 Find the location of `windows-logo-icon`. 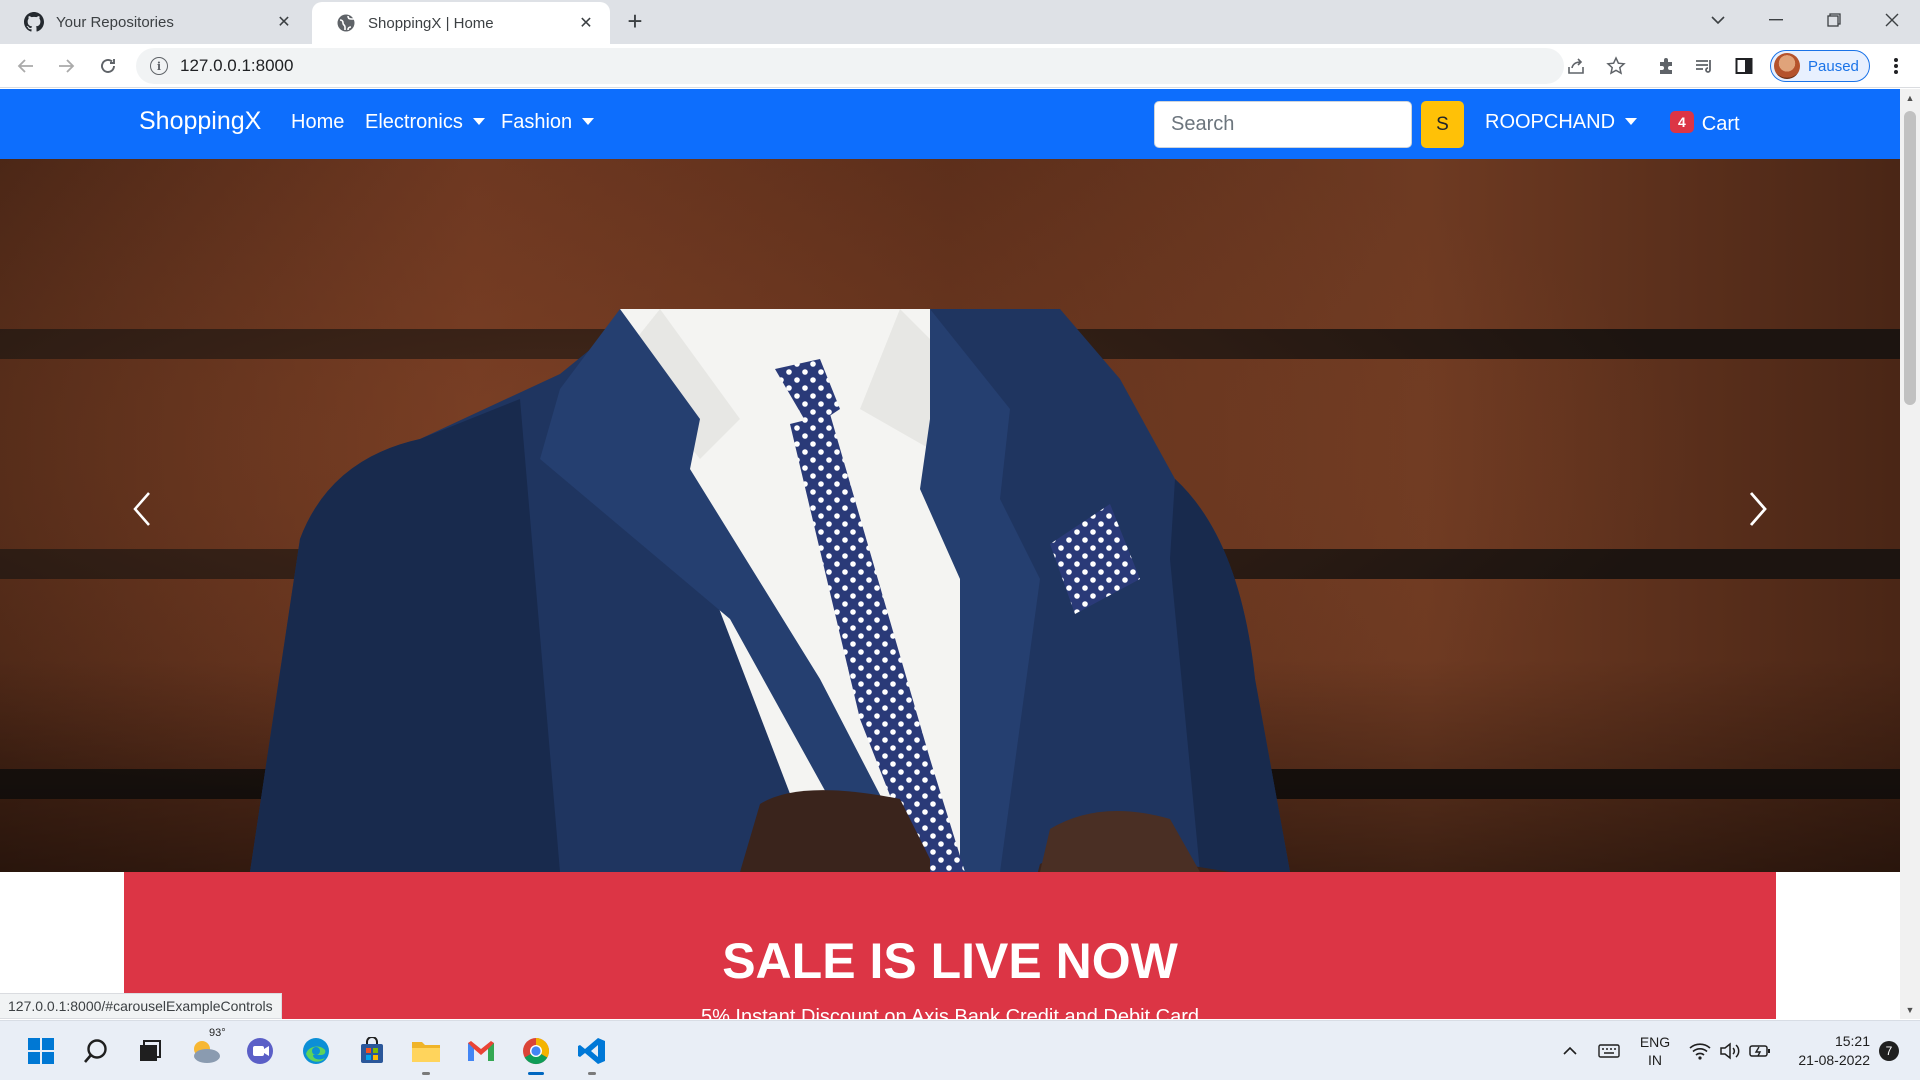

windows-logo-icon is located at coordinates (41, 1051).